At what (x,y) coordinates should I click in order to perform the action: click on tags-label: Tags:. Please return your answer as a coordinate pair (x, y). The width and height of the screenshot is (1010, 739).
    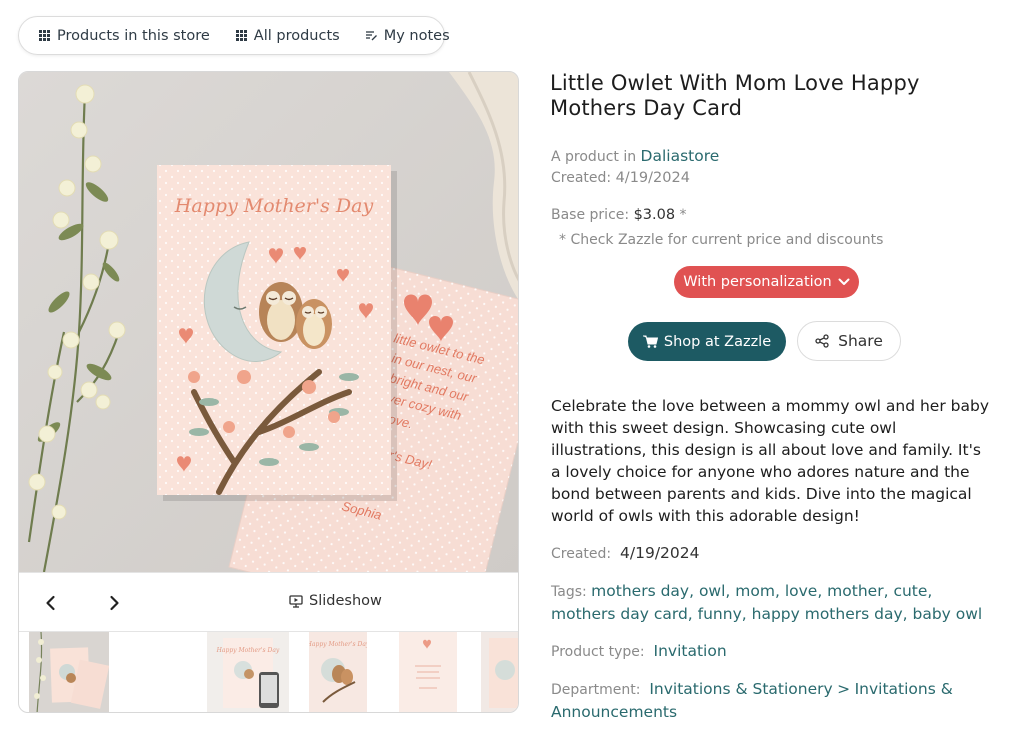
    Looking at the image, I should click on (569, 592).